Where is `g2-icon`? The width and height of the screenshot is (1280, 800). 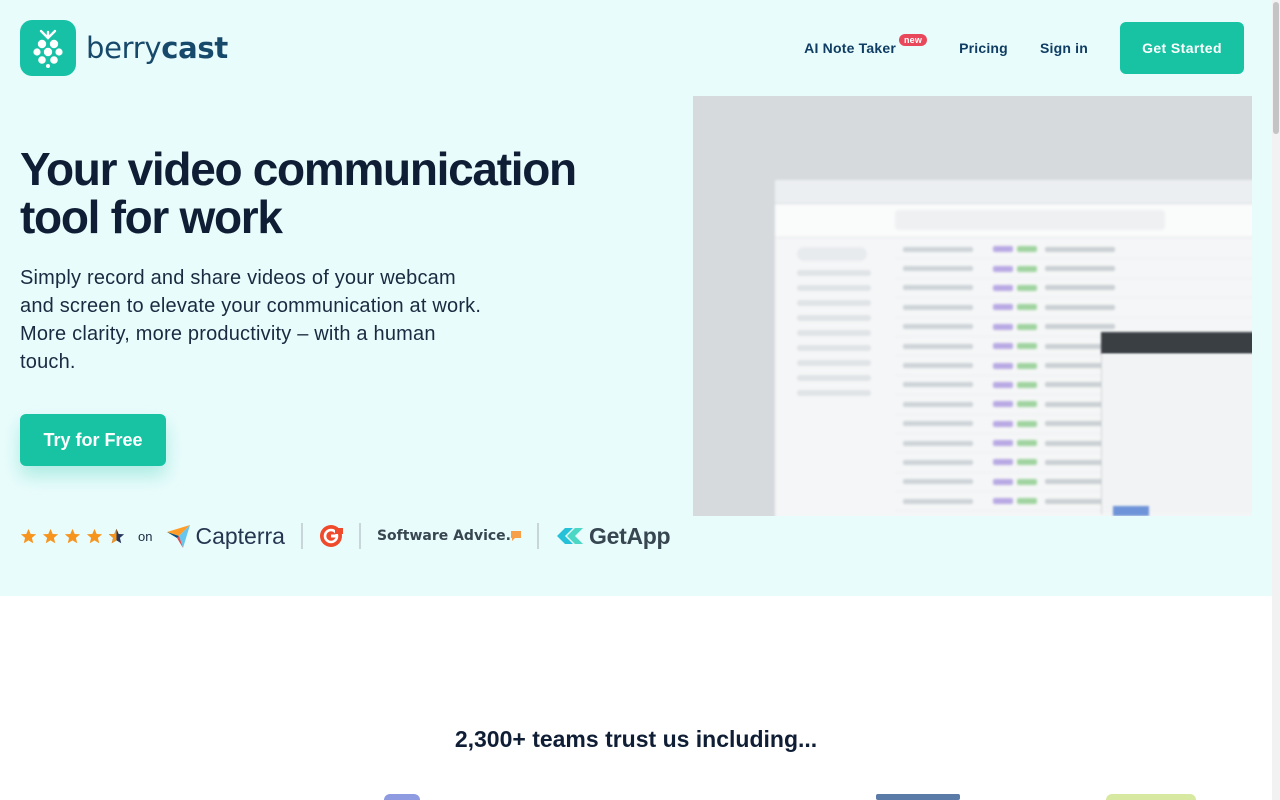 g2-icon is located at coordinates (331, 536).